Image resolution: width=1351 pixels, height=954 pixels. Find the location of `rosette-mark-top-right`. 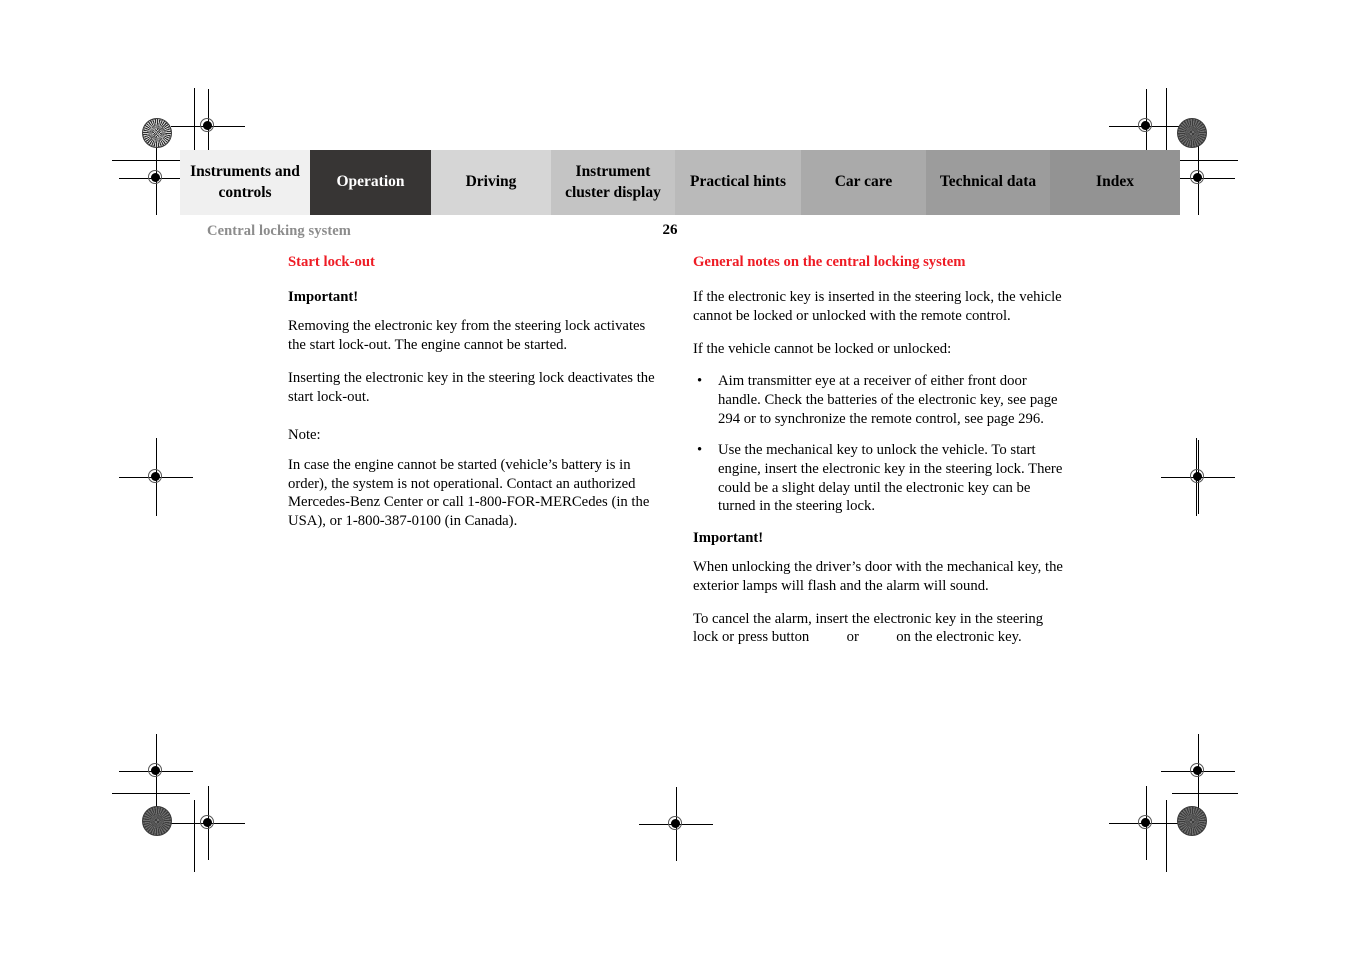

rosette-mark-top-right is located at coordinates (1192, 133).